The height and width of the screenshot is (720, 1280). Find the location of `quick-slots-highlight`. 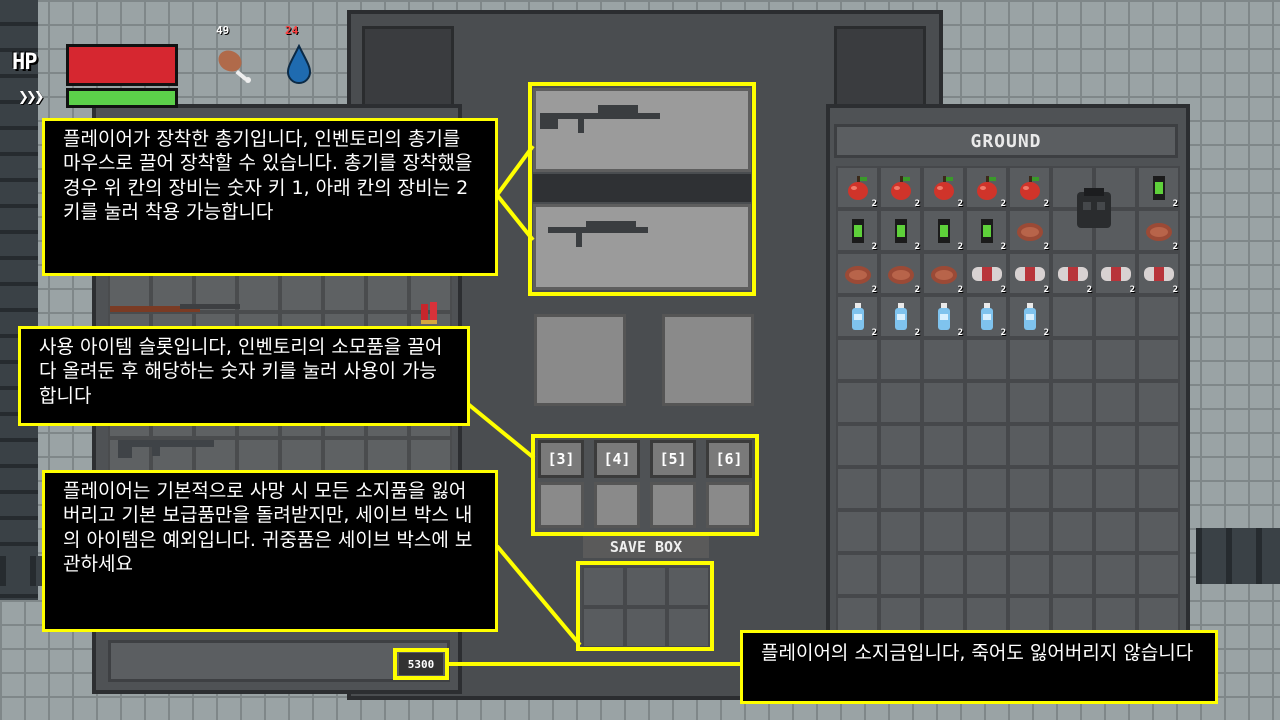

quick-slots-highlight is located at coordinates (645, 485).